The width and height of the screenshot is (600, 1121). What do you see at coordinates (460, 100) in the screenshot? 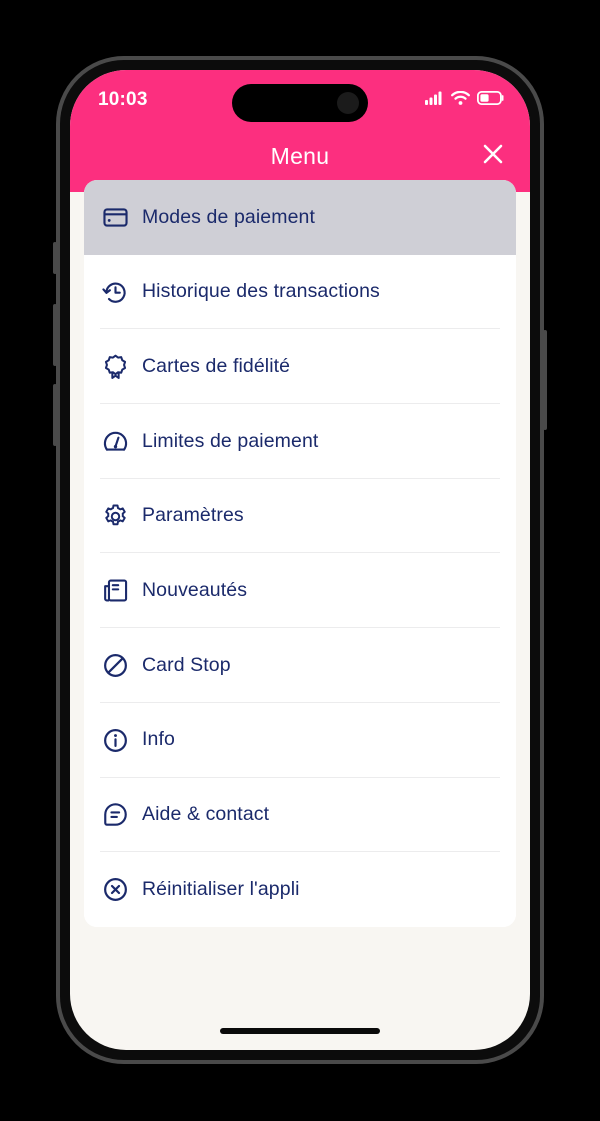
I see `wifi-icon` at bounding box center [460, 100].